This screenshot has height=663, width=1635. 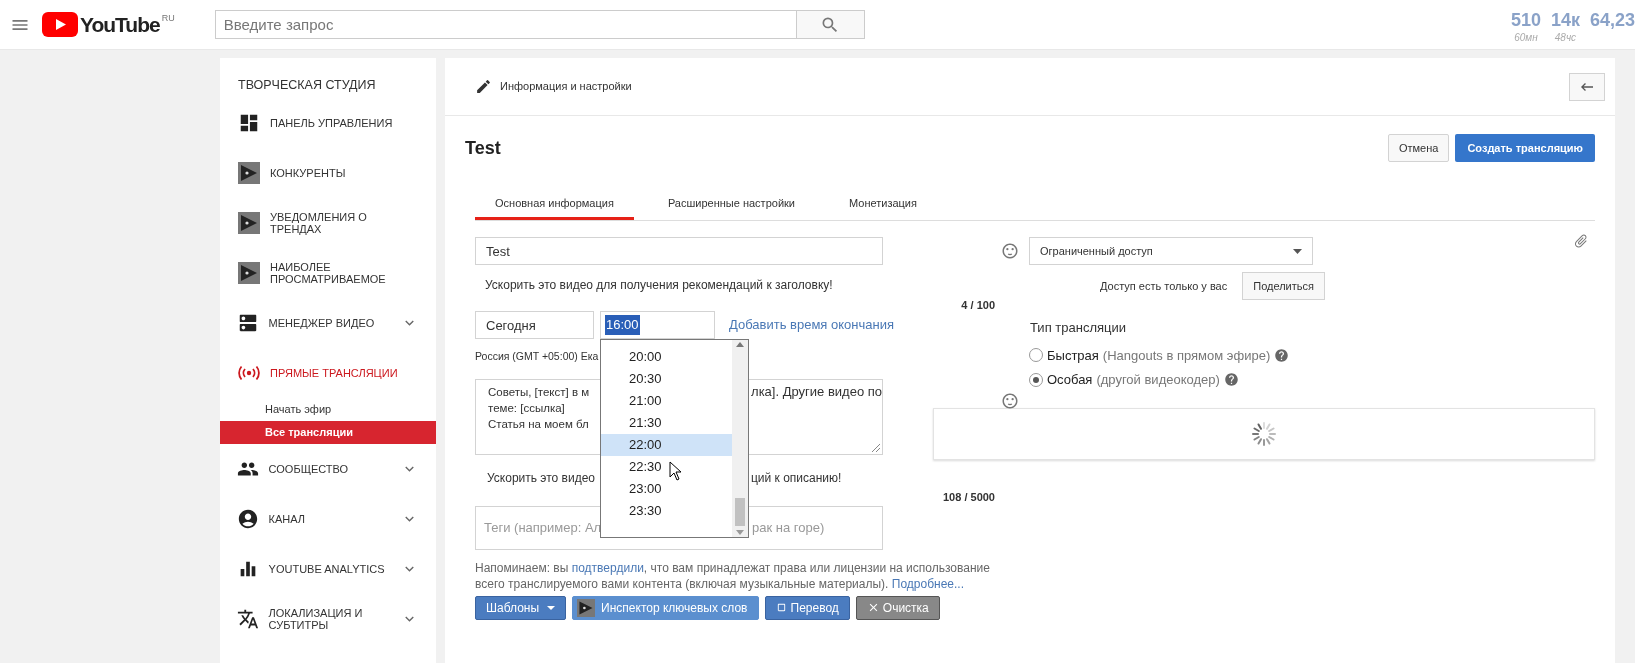 What do you see at coordinates (740, 438) in the screenshot?
I see `scrollbar` at bounding box center [740, 438].